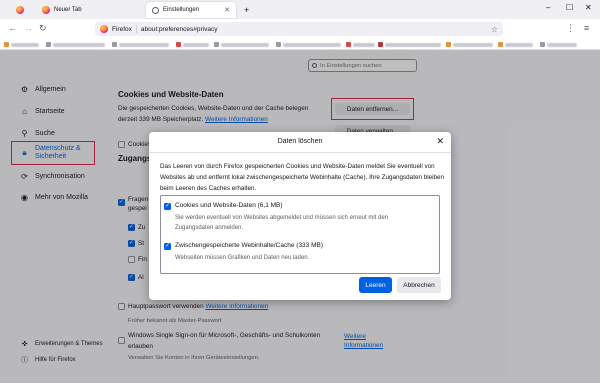 This screenshot has width=600, height=383. I want to click on tab-label: Einstellungen, so click(181, 10).